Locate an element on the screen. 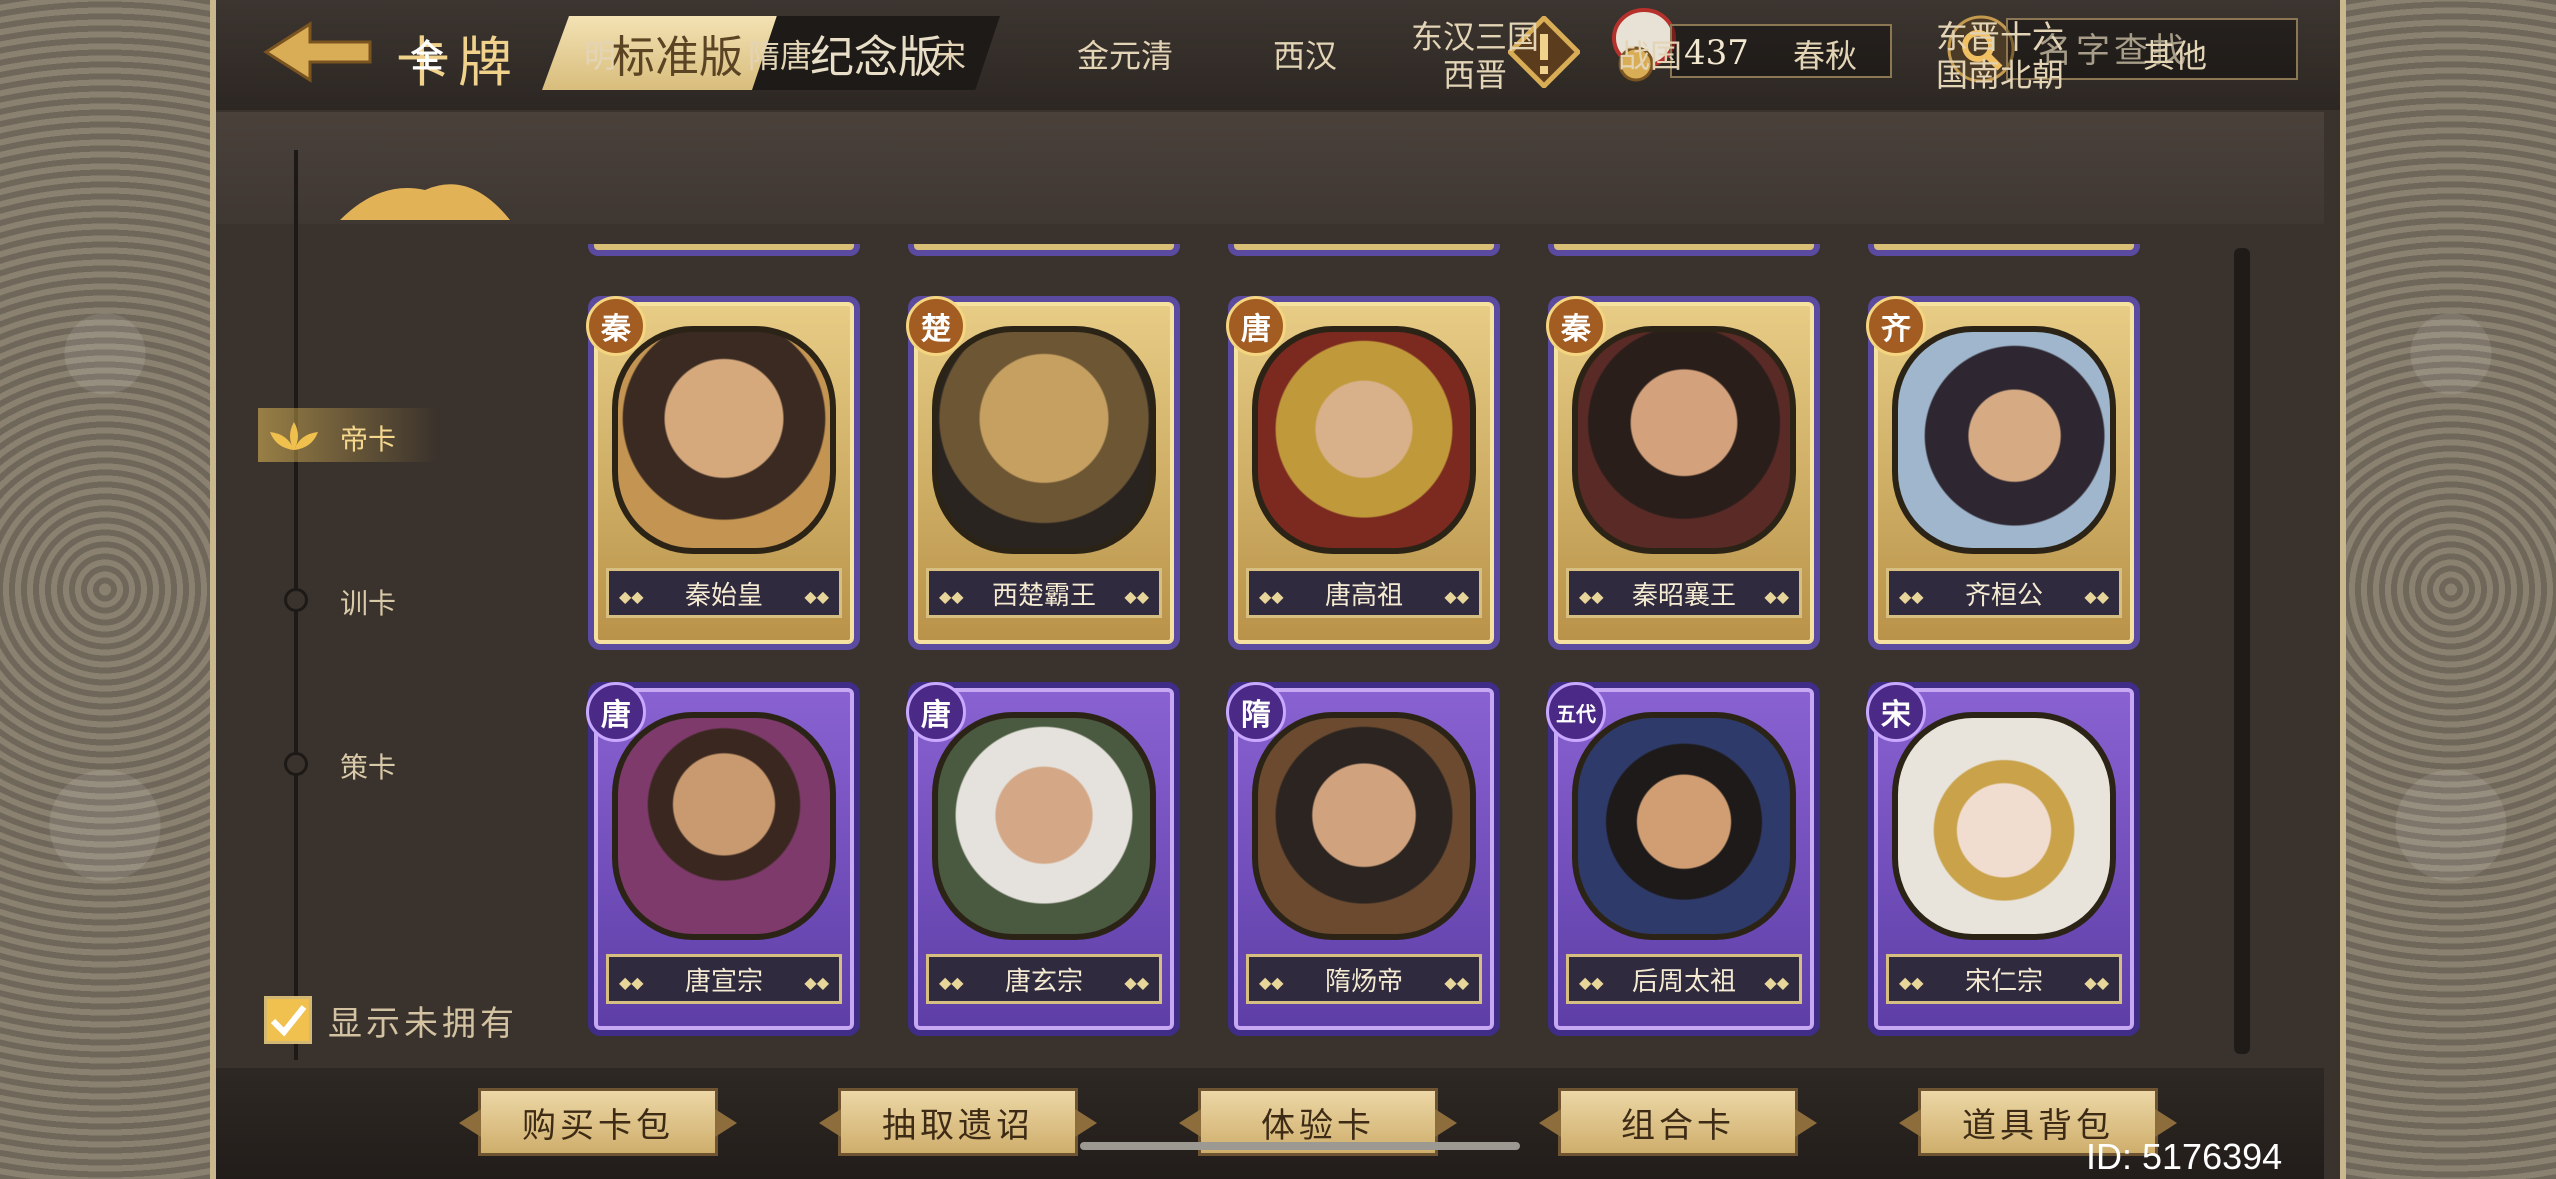  dynasty-badge: 隋 is located at coordinates (1256, 712).